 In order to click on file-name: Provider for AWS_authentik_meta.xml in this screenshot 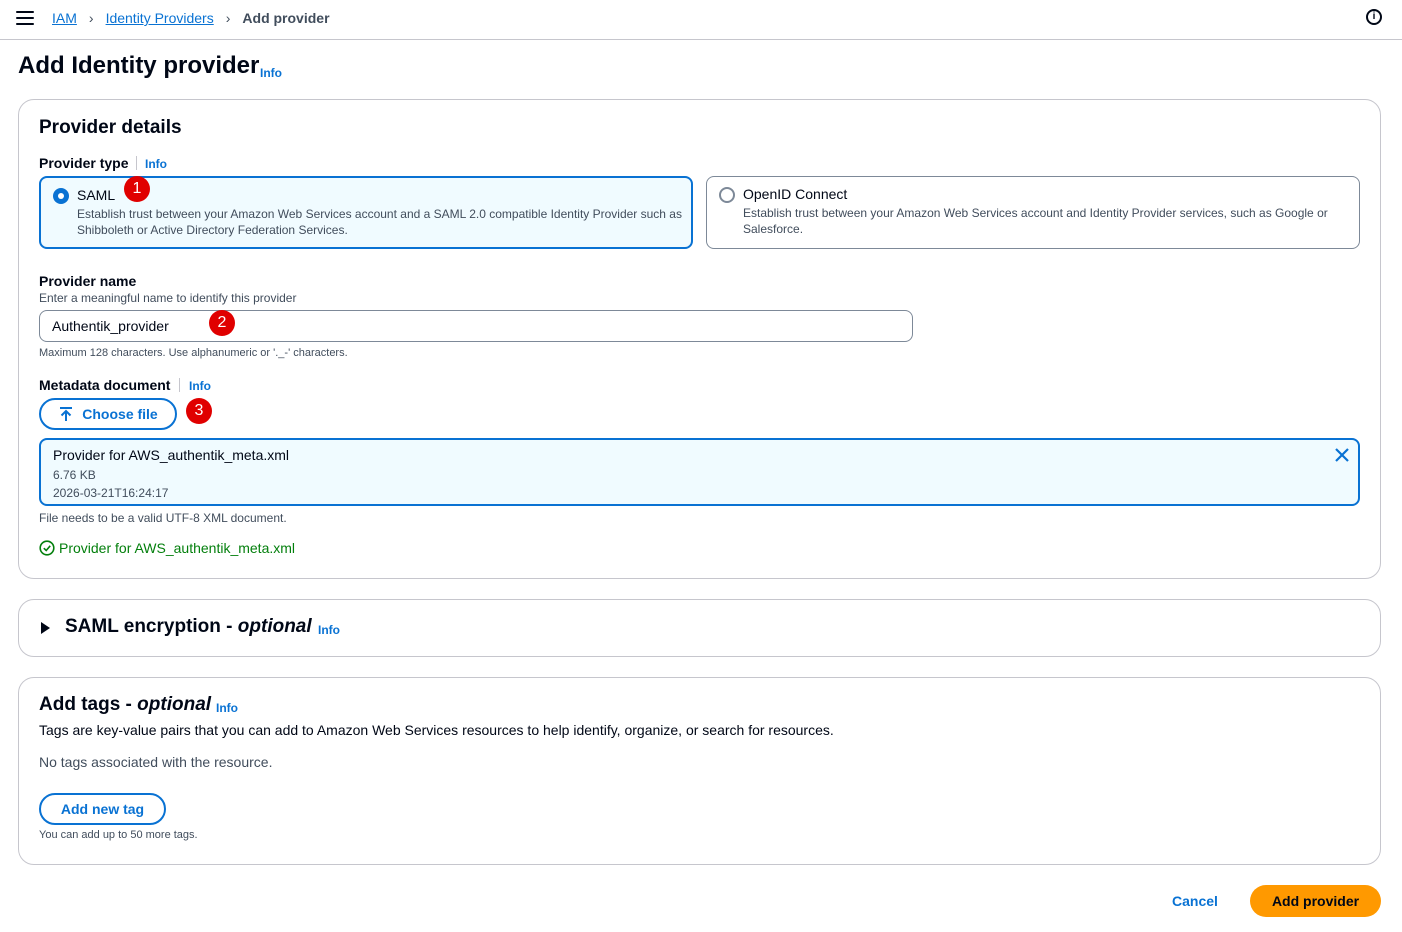, I will do `click(171, 455)`.